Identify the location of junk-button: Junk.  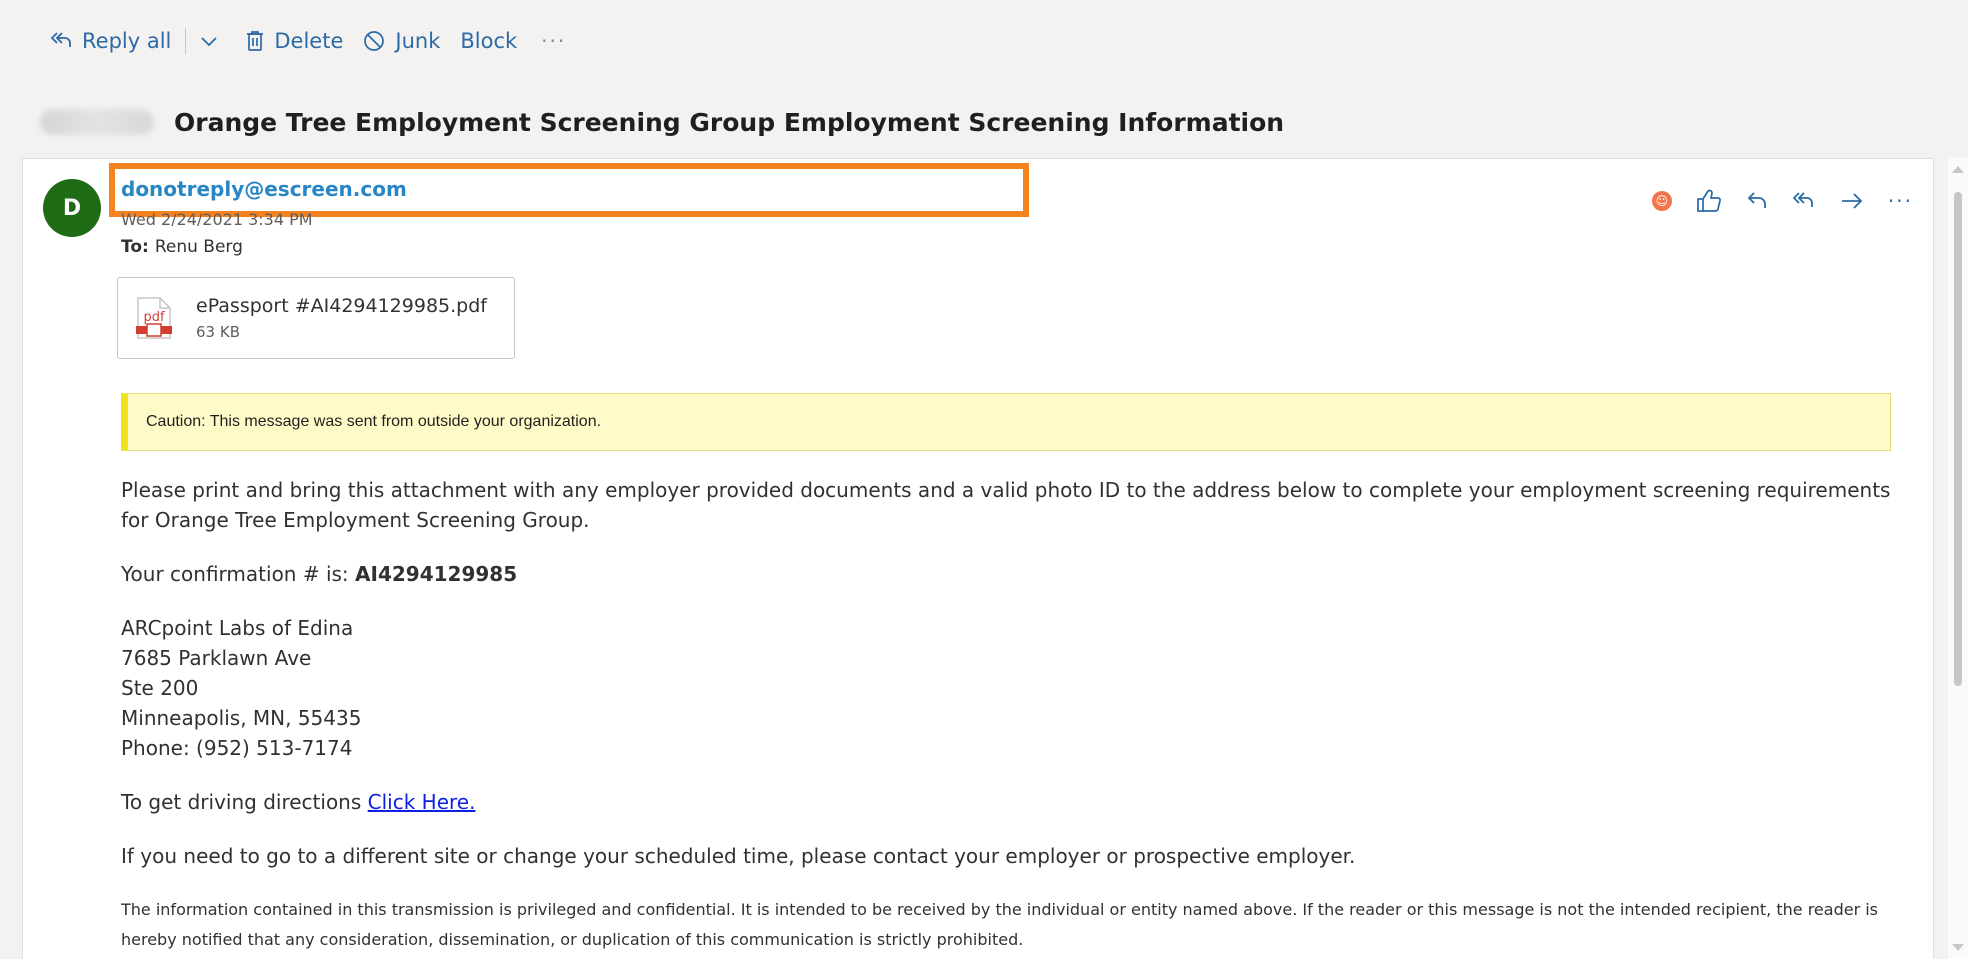
(401, 41).